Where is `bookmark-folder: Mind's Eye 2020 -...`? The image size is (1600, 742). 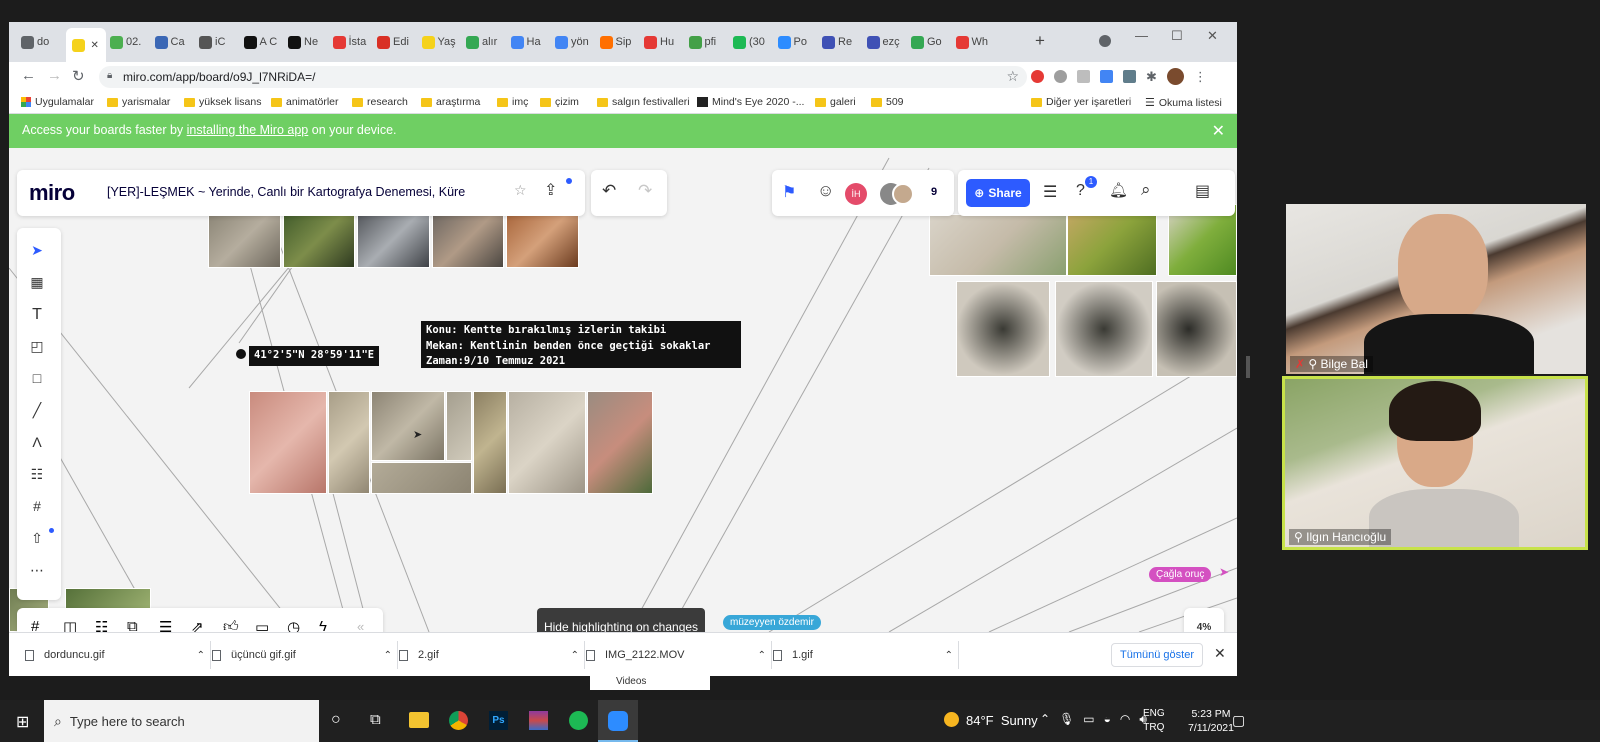
bookmark-folder: Mind's Eye 2020 -... is located at coordinates (750, 102).